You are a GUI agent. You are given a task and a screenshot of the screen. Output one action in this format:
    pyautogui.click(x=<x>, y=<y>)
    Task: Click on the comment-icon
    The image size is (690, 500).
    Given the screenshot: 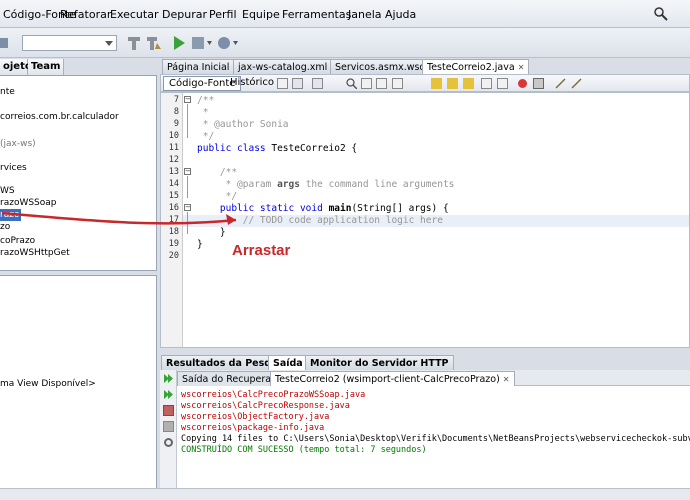 What is the action you would take?
    pyautogui.click(x=560, y=83)
    